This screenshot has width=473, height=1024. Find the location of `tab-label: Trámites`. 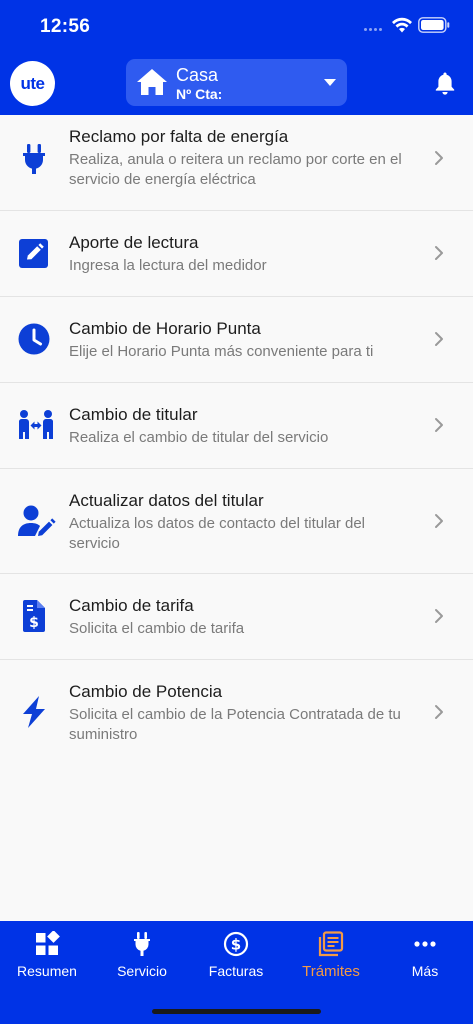

tab-label: Trámites is located at coordinates (331, 971).